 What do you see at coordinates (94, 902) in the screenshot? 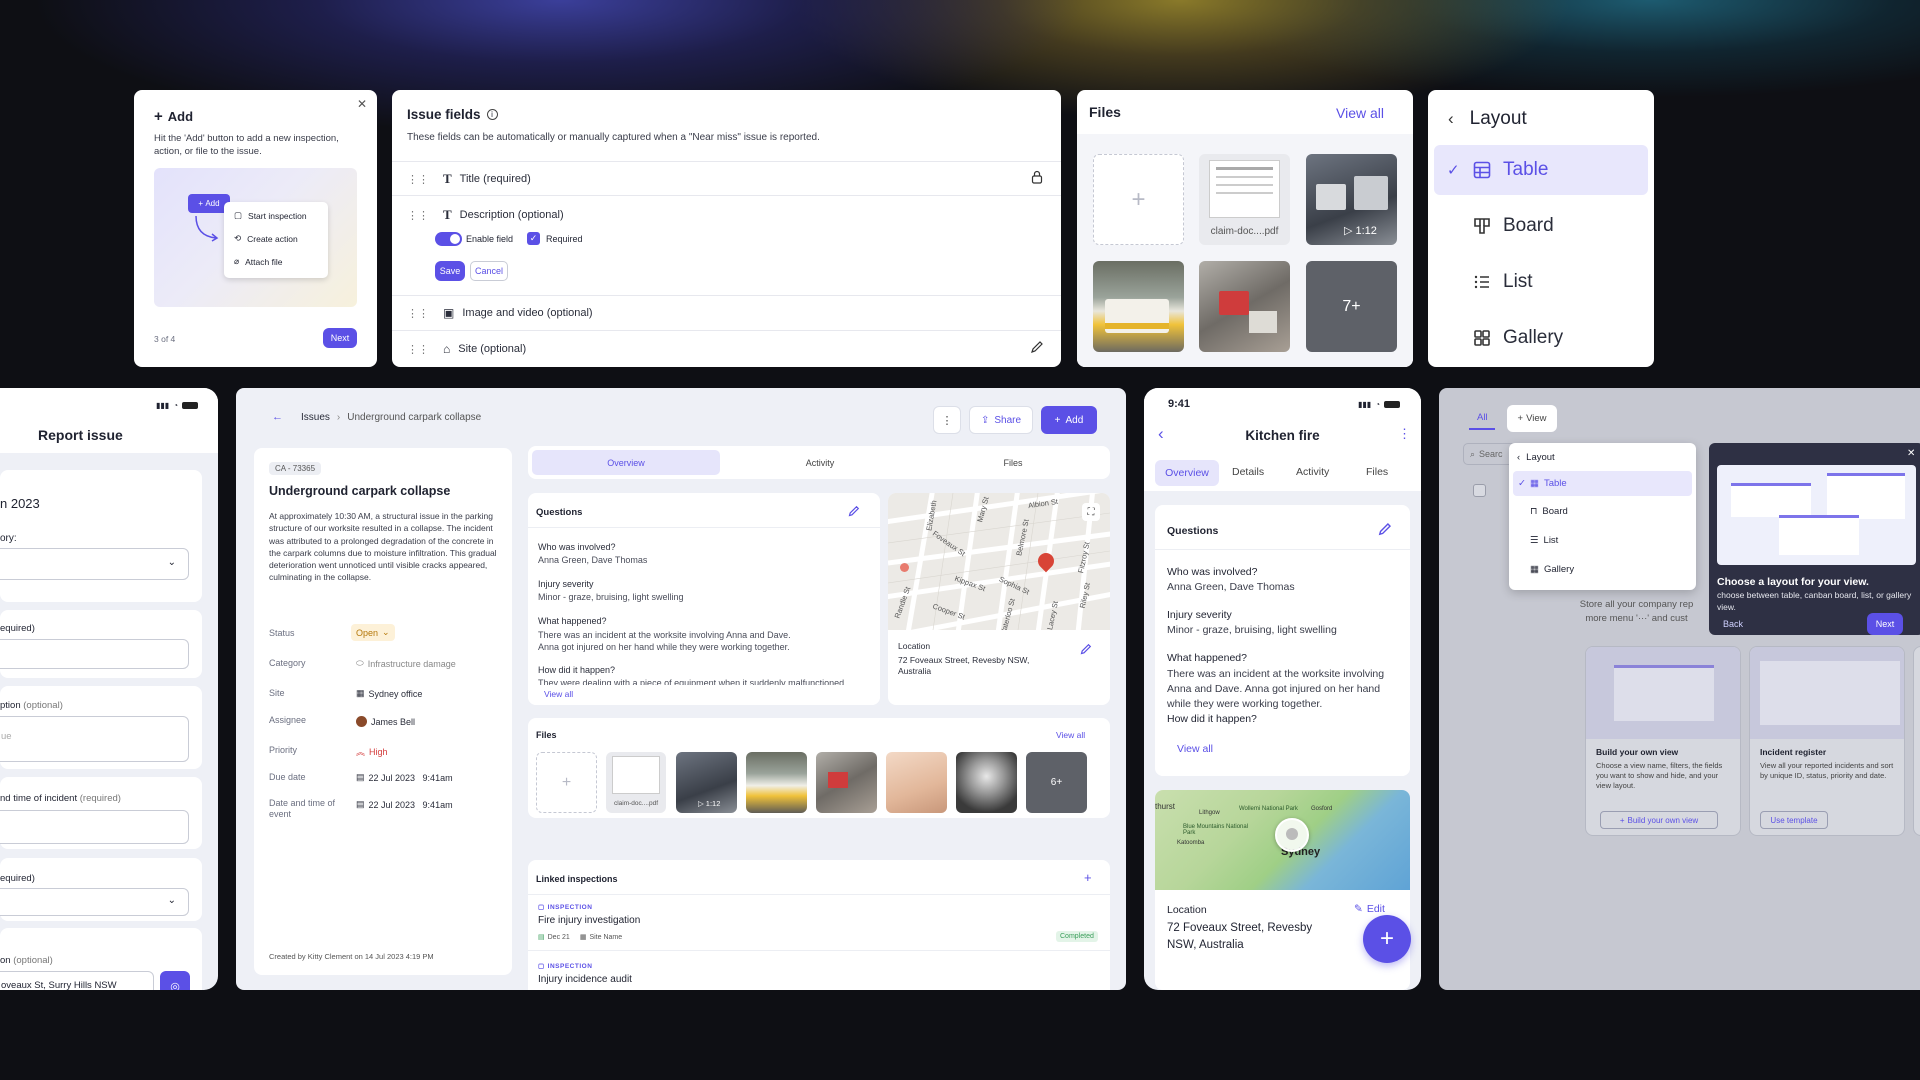
I see `select-input: ⌄` at bounding box center [94, 902].